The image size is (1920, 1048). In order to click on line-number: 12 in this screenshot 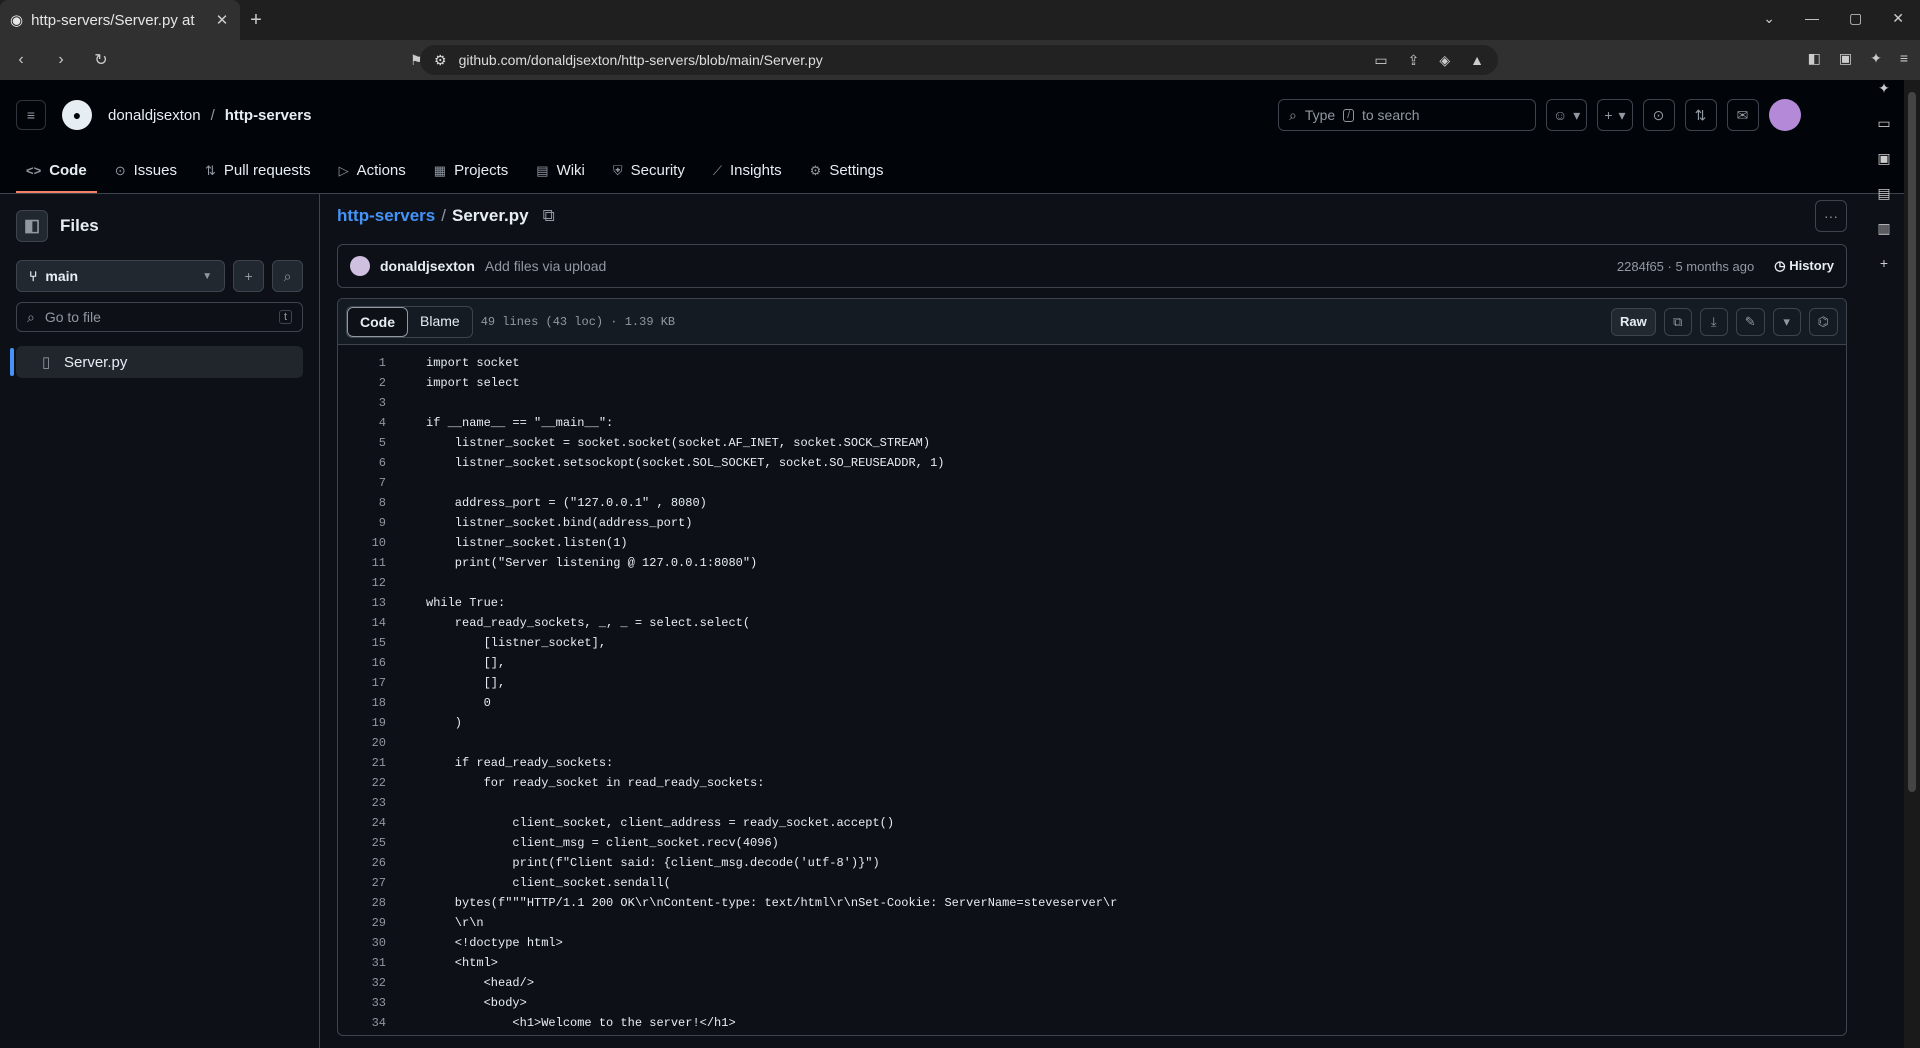, I will do `click(368, 583)`.